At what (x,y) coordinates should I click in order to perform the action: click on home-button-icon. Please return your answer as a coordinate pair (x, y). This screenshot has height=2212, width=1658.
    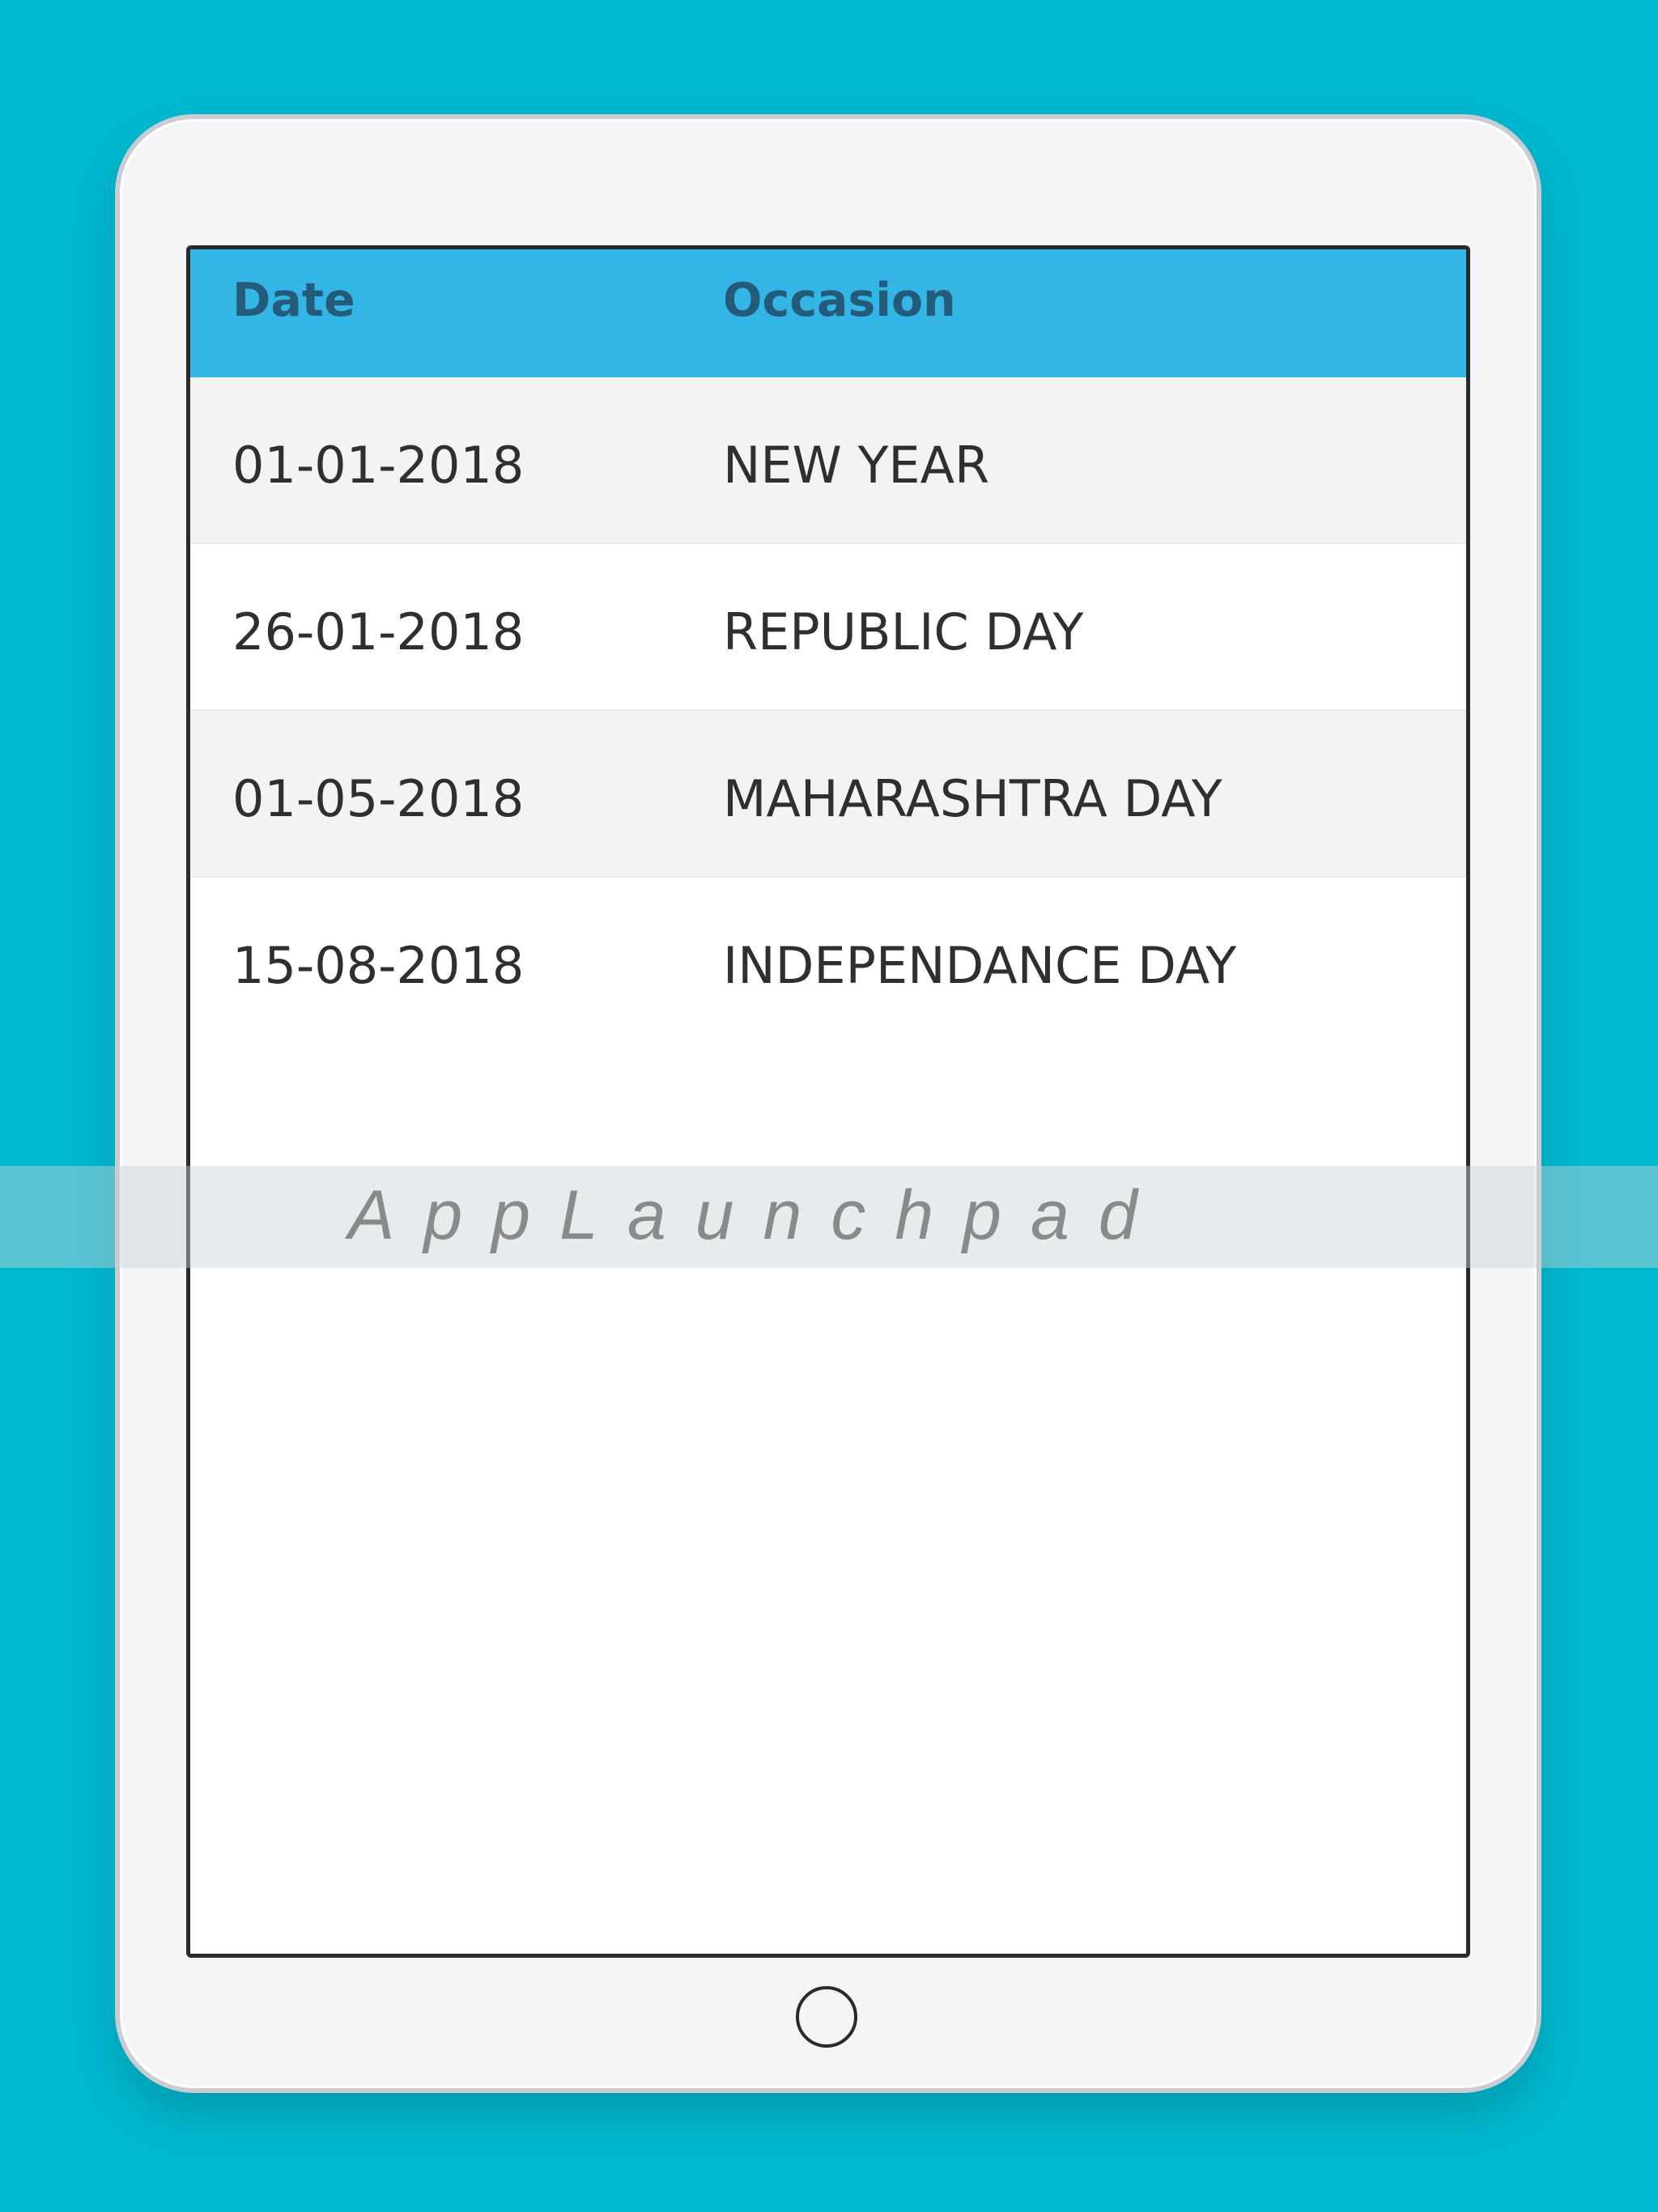
    Looking at the image, I should click on (826, 2017).